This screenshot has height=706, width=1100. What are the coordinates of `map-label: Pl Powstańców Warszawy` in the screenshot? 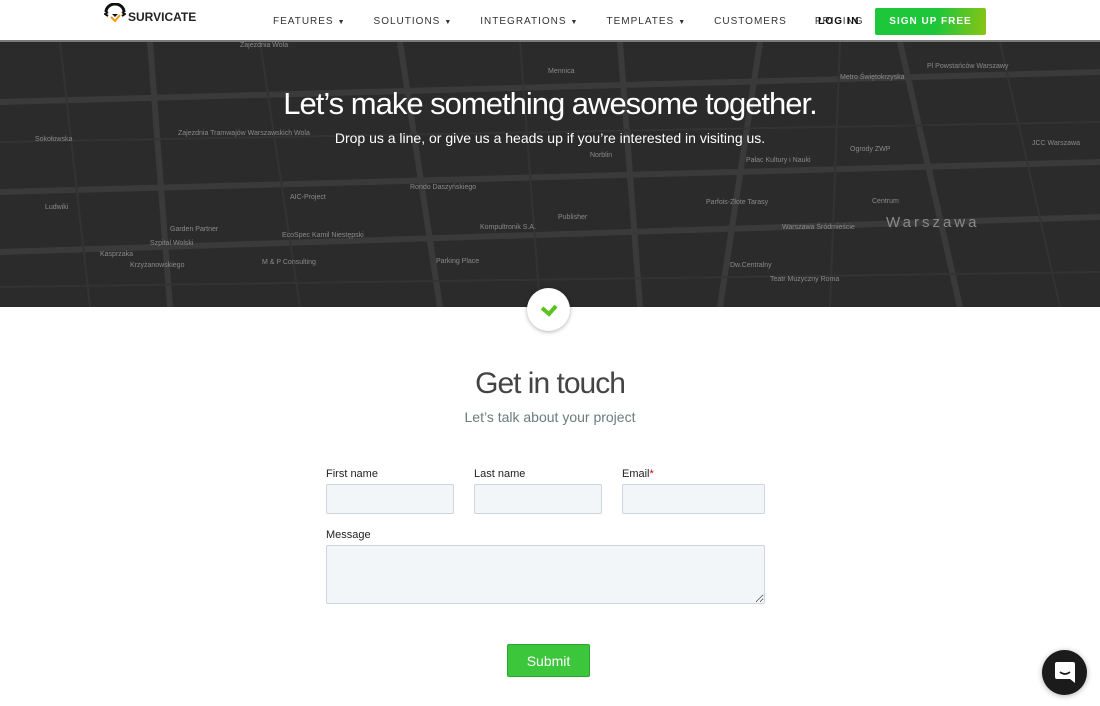 It's located at (968, 66).